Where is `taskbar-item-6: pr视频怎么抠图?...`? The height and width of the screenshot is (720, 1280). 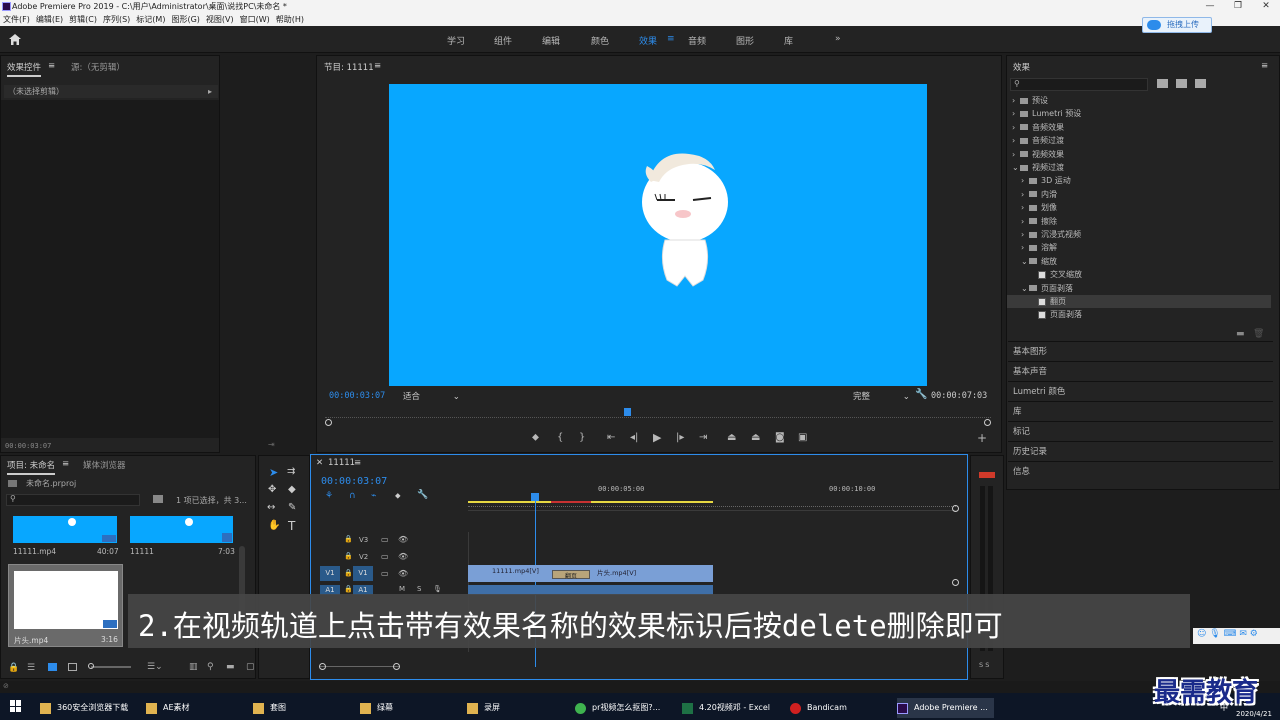 taskbar-item-6: pr视频怎么抠图?... is located at coordinates (617, 708).